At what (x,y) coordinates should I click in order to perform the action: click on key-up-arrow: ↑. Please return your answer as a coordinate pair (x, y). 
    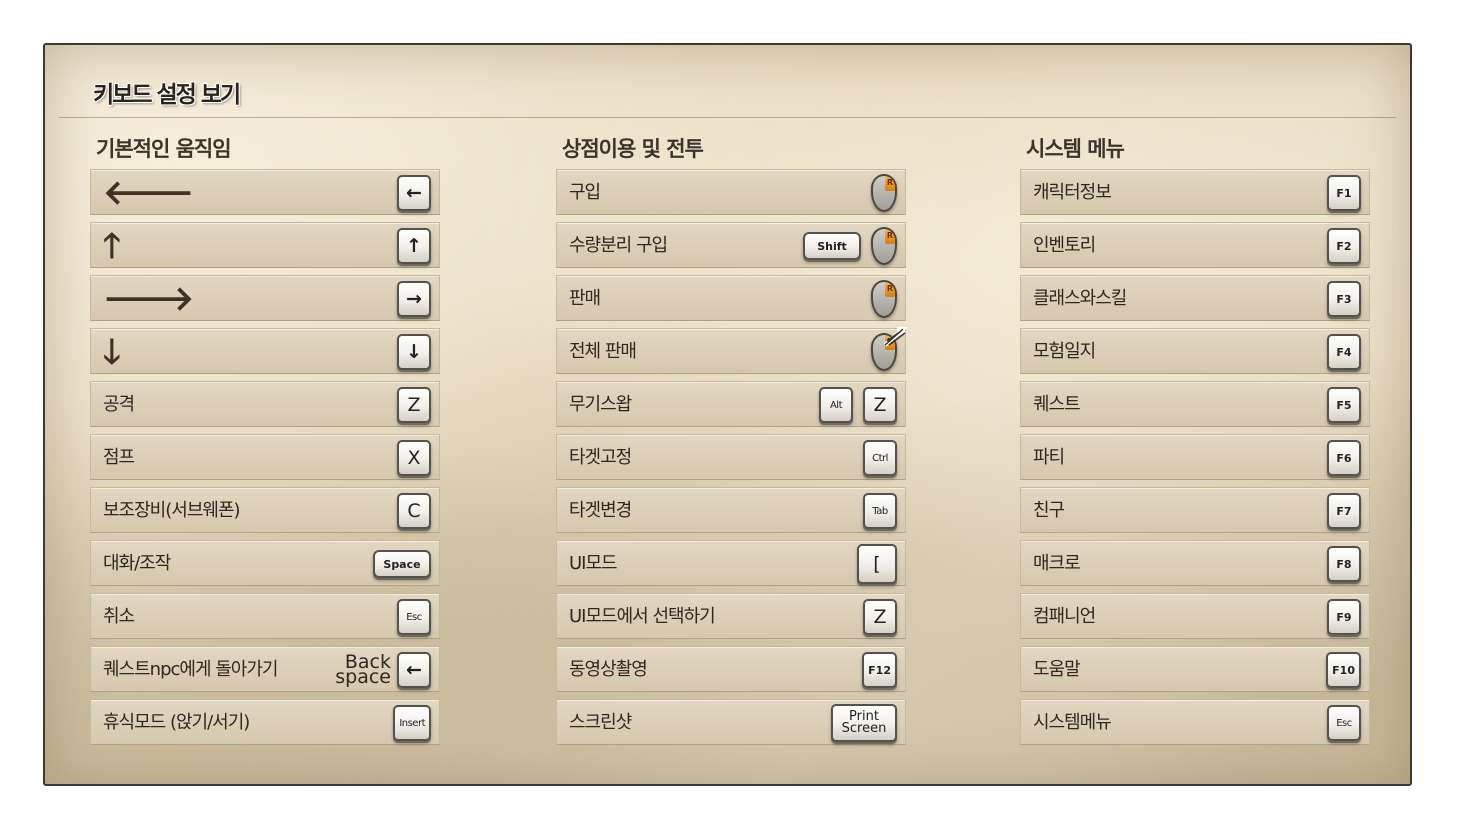
    Looking at the image, I should click on (414, 246).